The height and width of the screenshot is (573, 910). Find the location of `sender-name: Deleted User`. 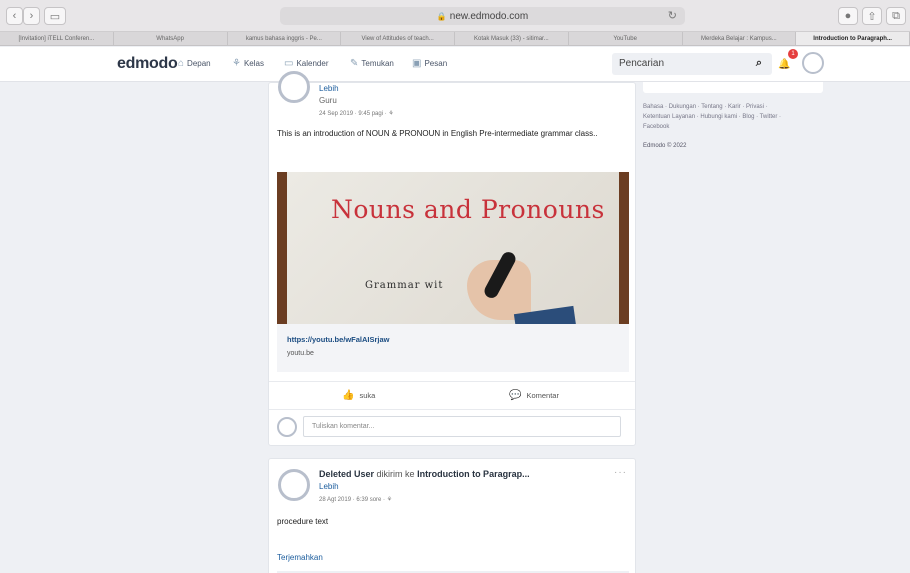

sender-name: Deleted User is located at coordinates (346, 474).